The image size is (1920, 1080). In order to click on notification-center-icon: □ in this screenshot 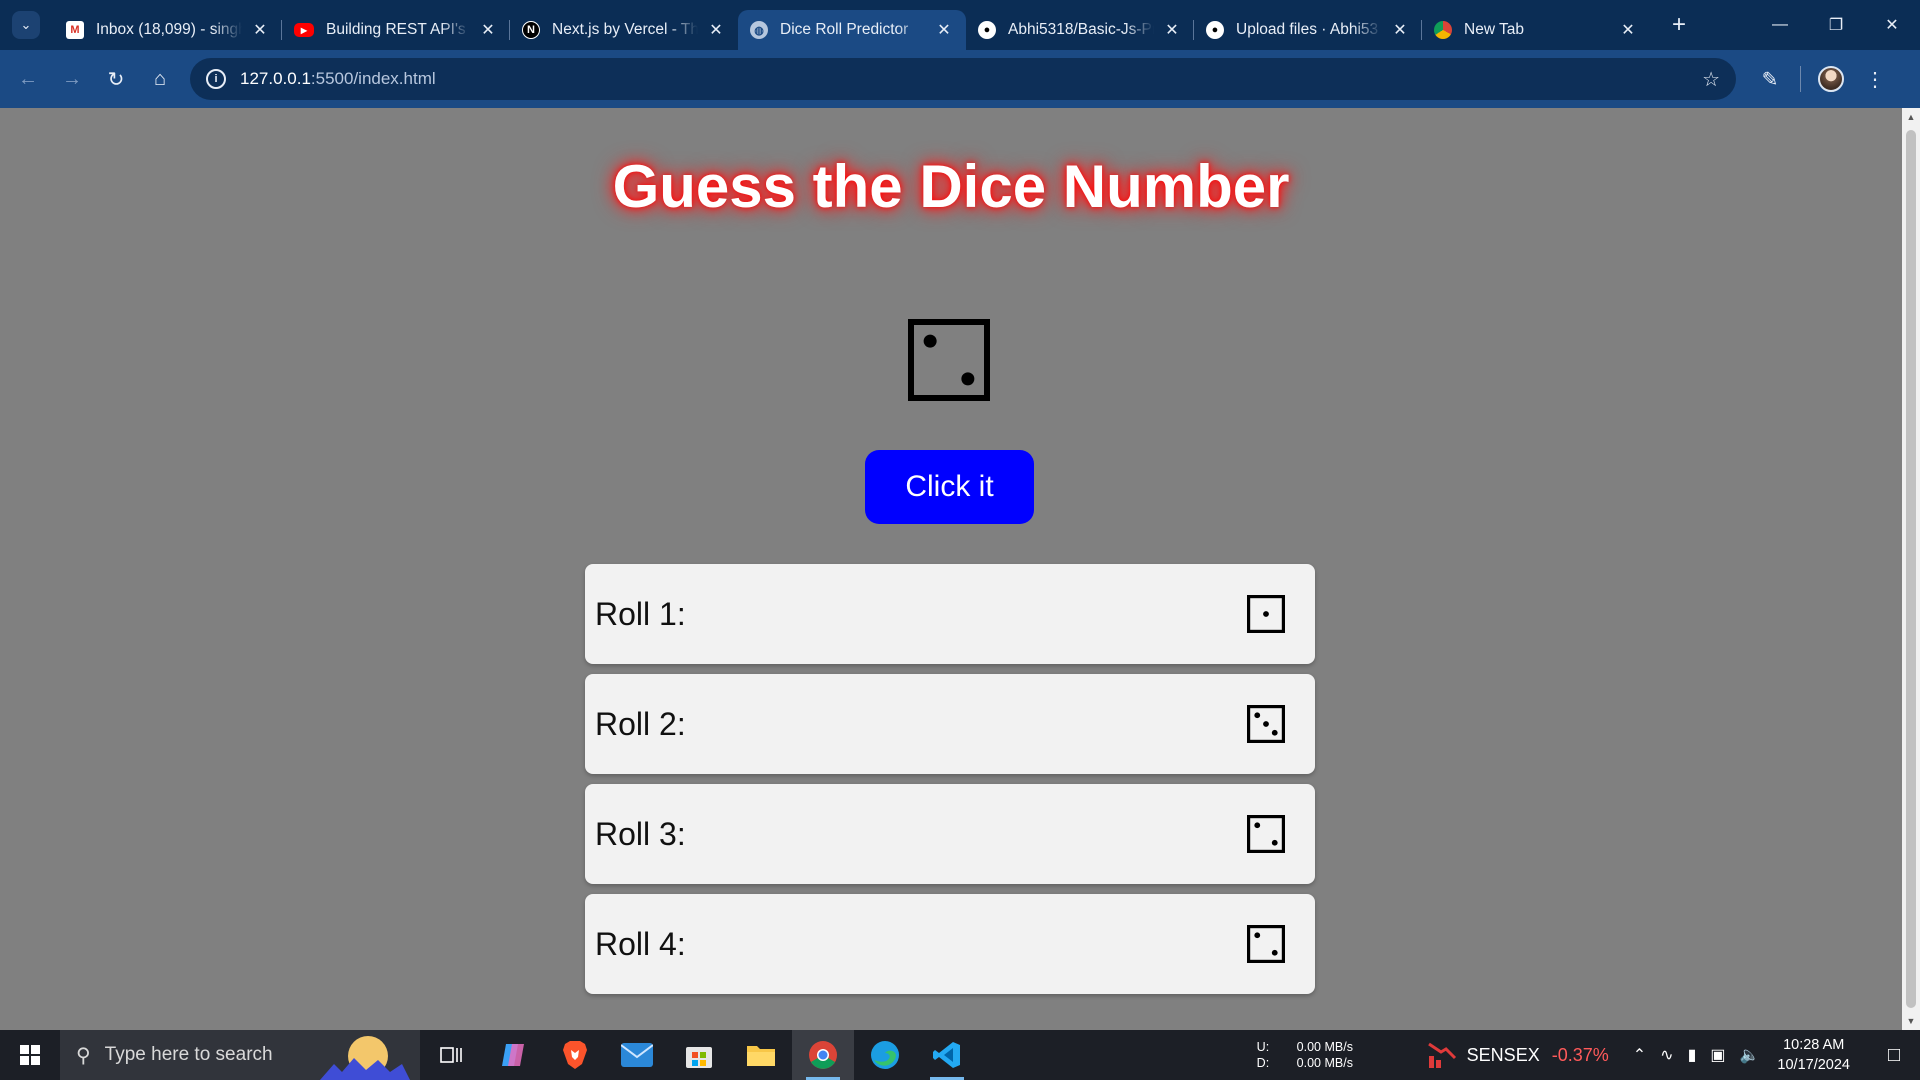, I will do `click(1894, 1055)`.